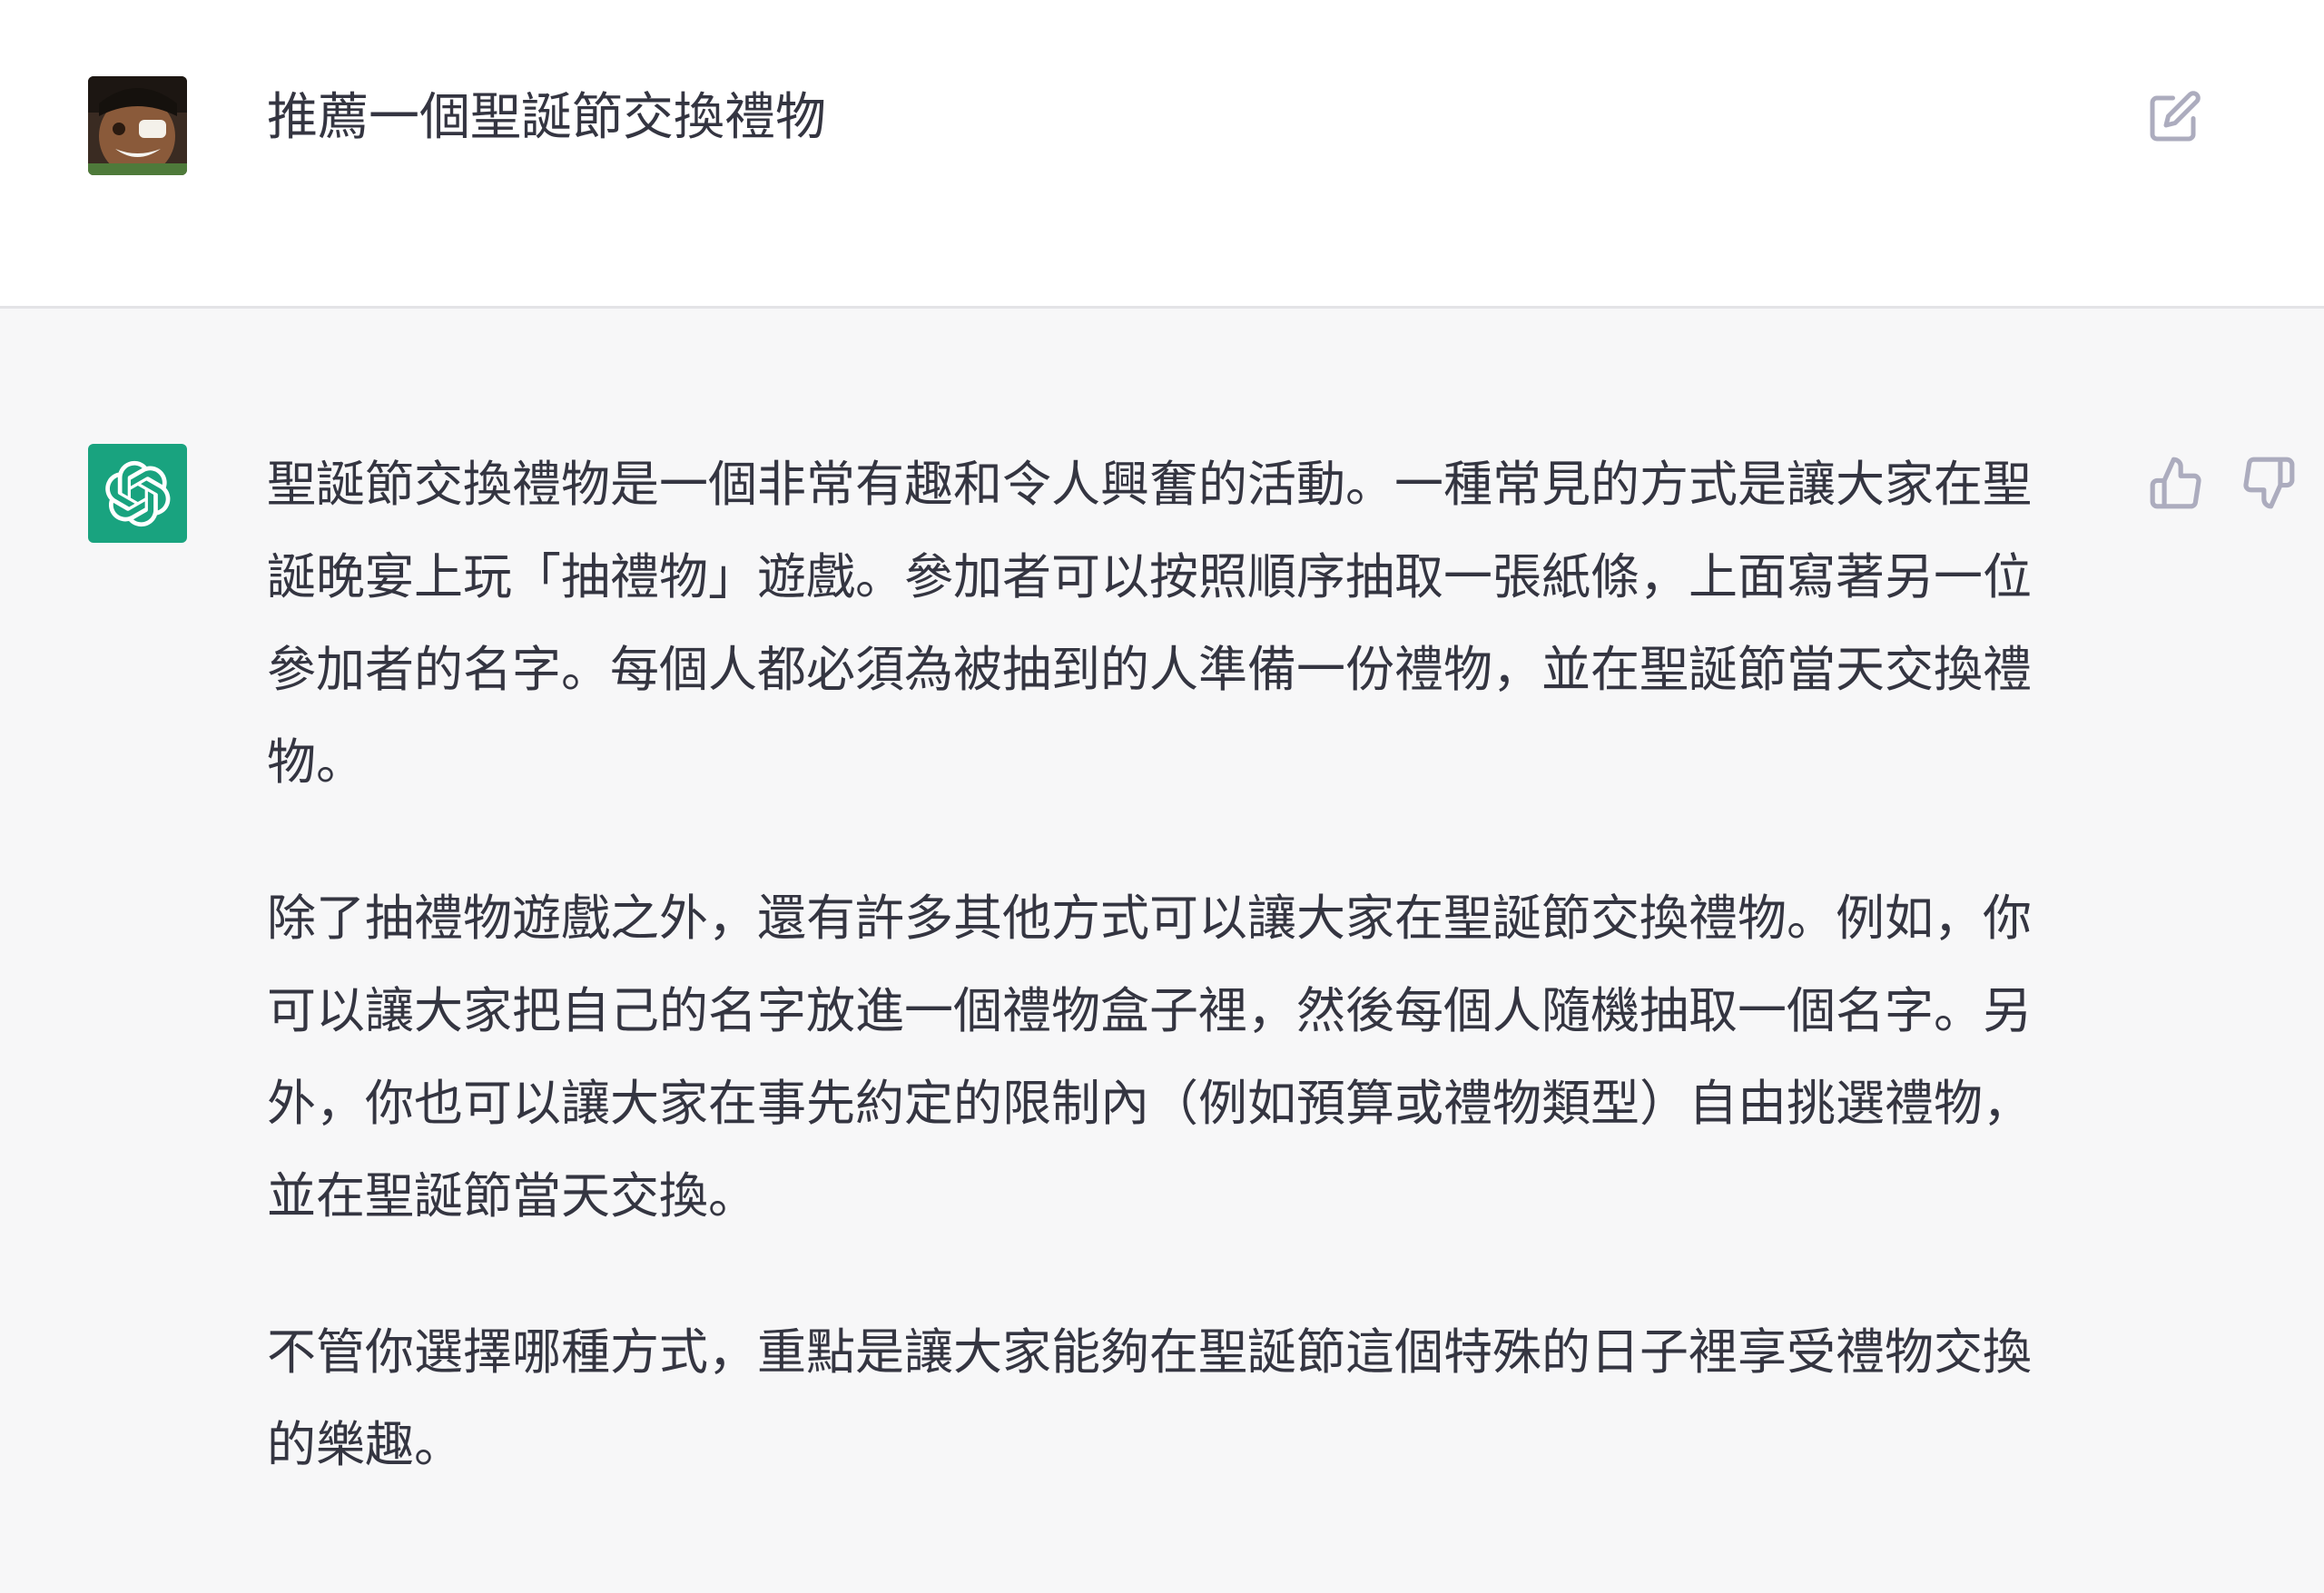  What do you see at coordinates (137, 125) in the screenshot?
I see `user-avatar` at bounding box center [137, 125].